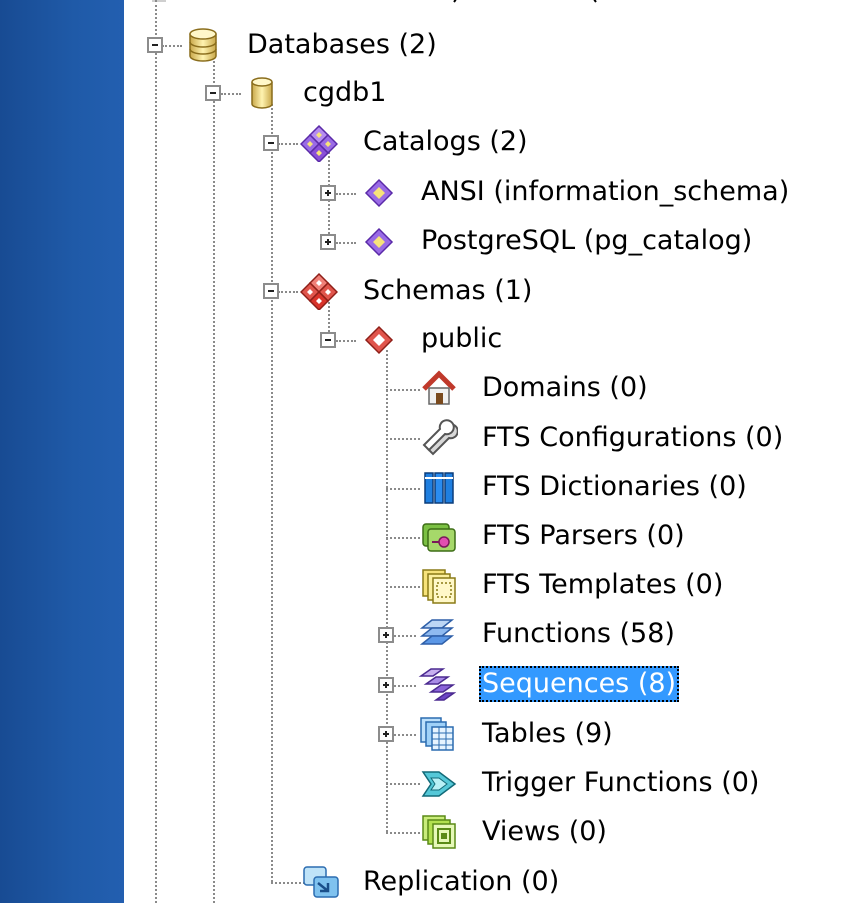  What do you see at coordinates (155, 45) in the screenshot?
I see `collapse-databases-toggle` at bounding box center [155, 45].